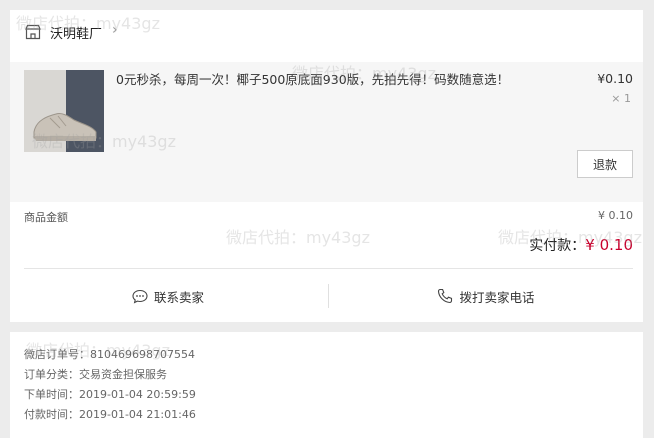 The image size is (654, 438). What do you see at coordinates (64, 111) in the screenshot?
I see `product-thumbnail` at bounding box center [64, 111].